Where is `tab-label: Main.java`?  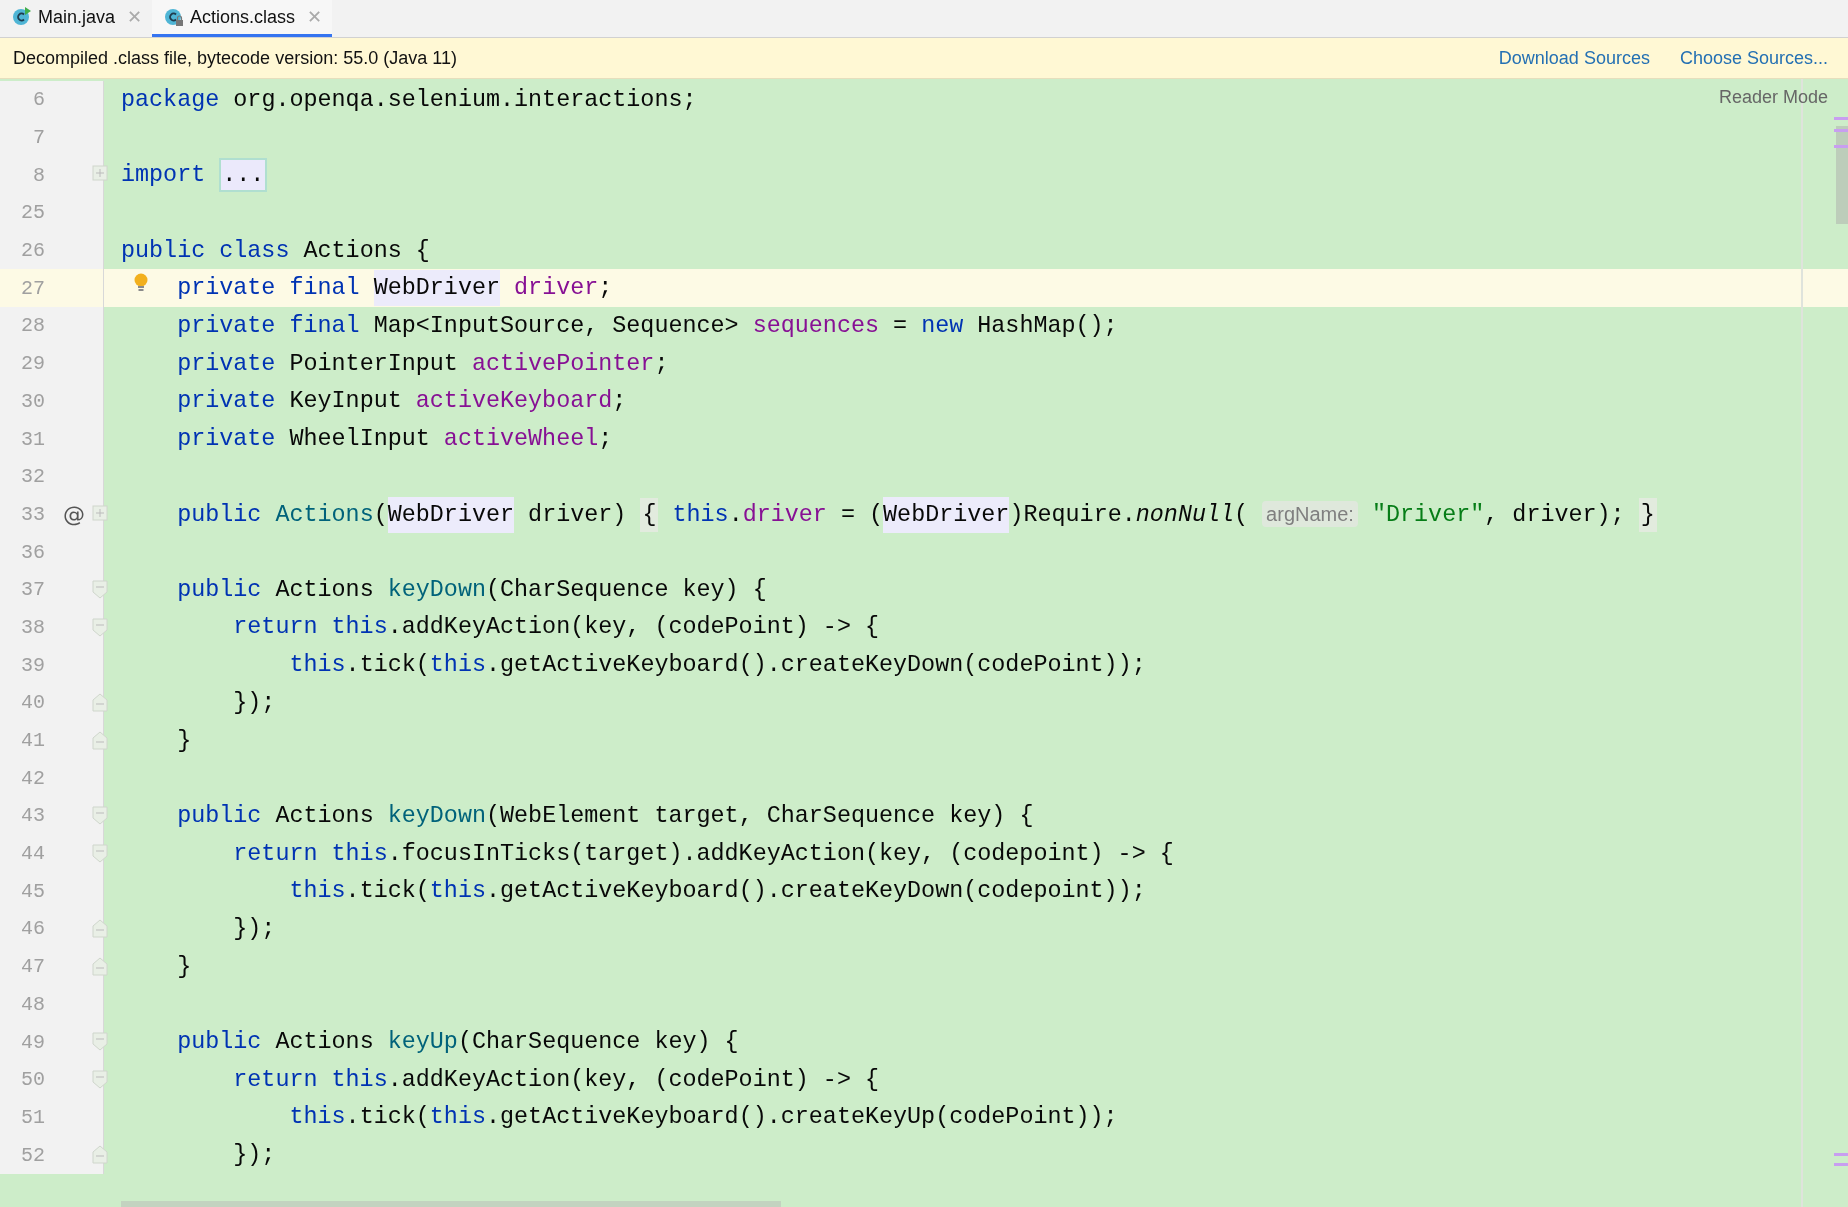 tab-label: Main.java is located at coordinates (77, 17).